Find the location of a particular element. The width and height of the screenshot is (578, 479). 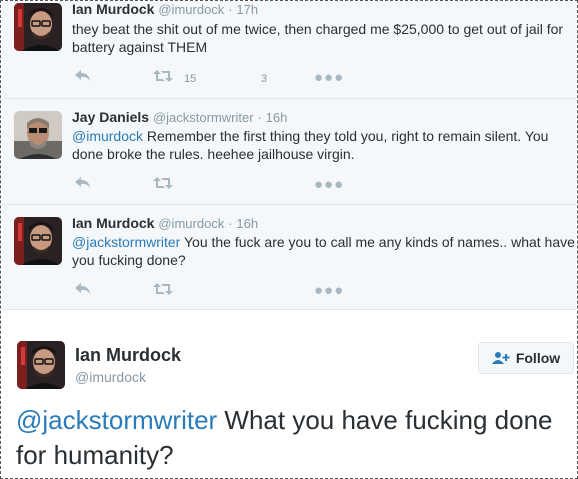

follow-label: Follow is located at coordinates (538, 358).